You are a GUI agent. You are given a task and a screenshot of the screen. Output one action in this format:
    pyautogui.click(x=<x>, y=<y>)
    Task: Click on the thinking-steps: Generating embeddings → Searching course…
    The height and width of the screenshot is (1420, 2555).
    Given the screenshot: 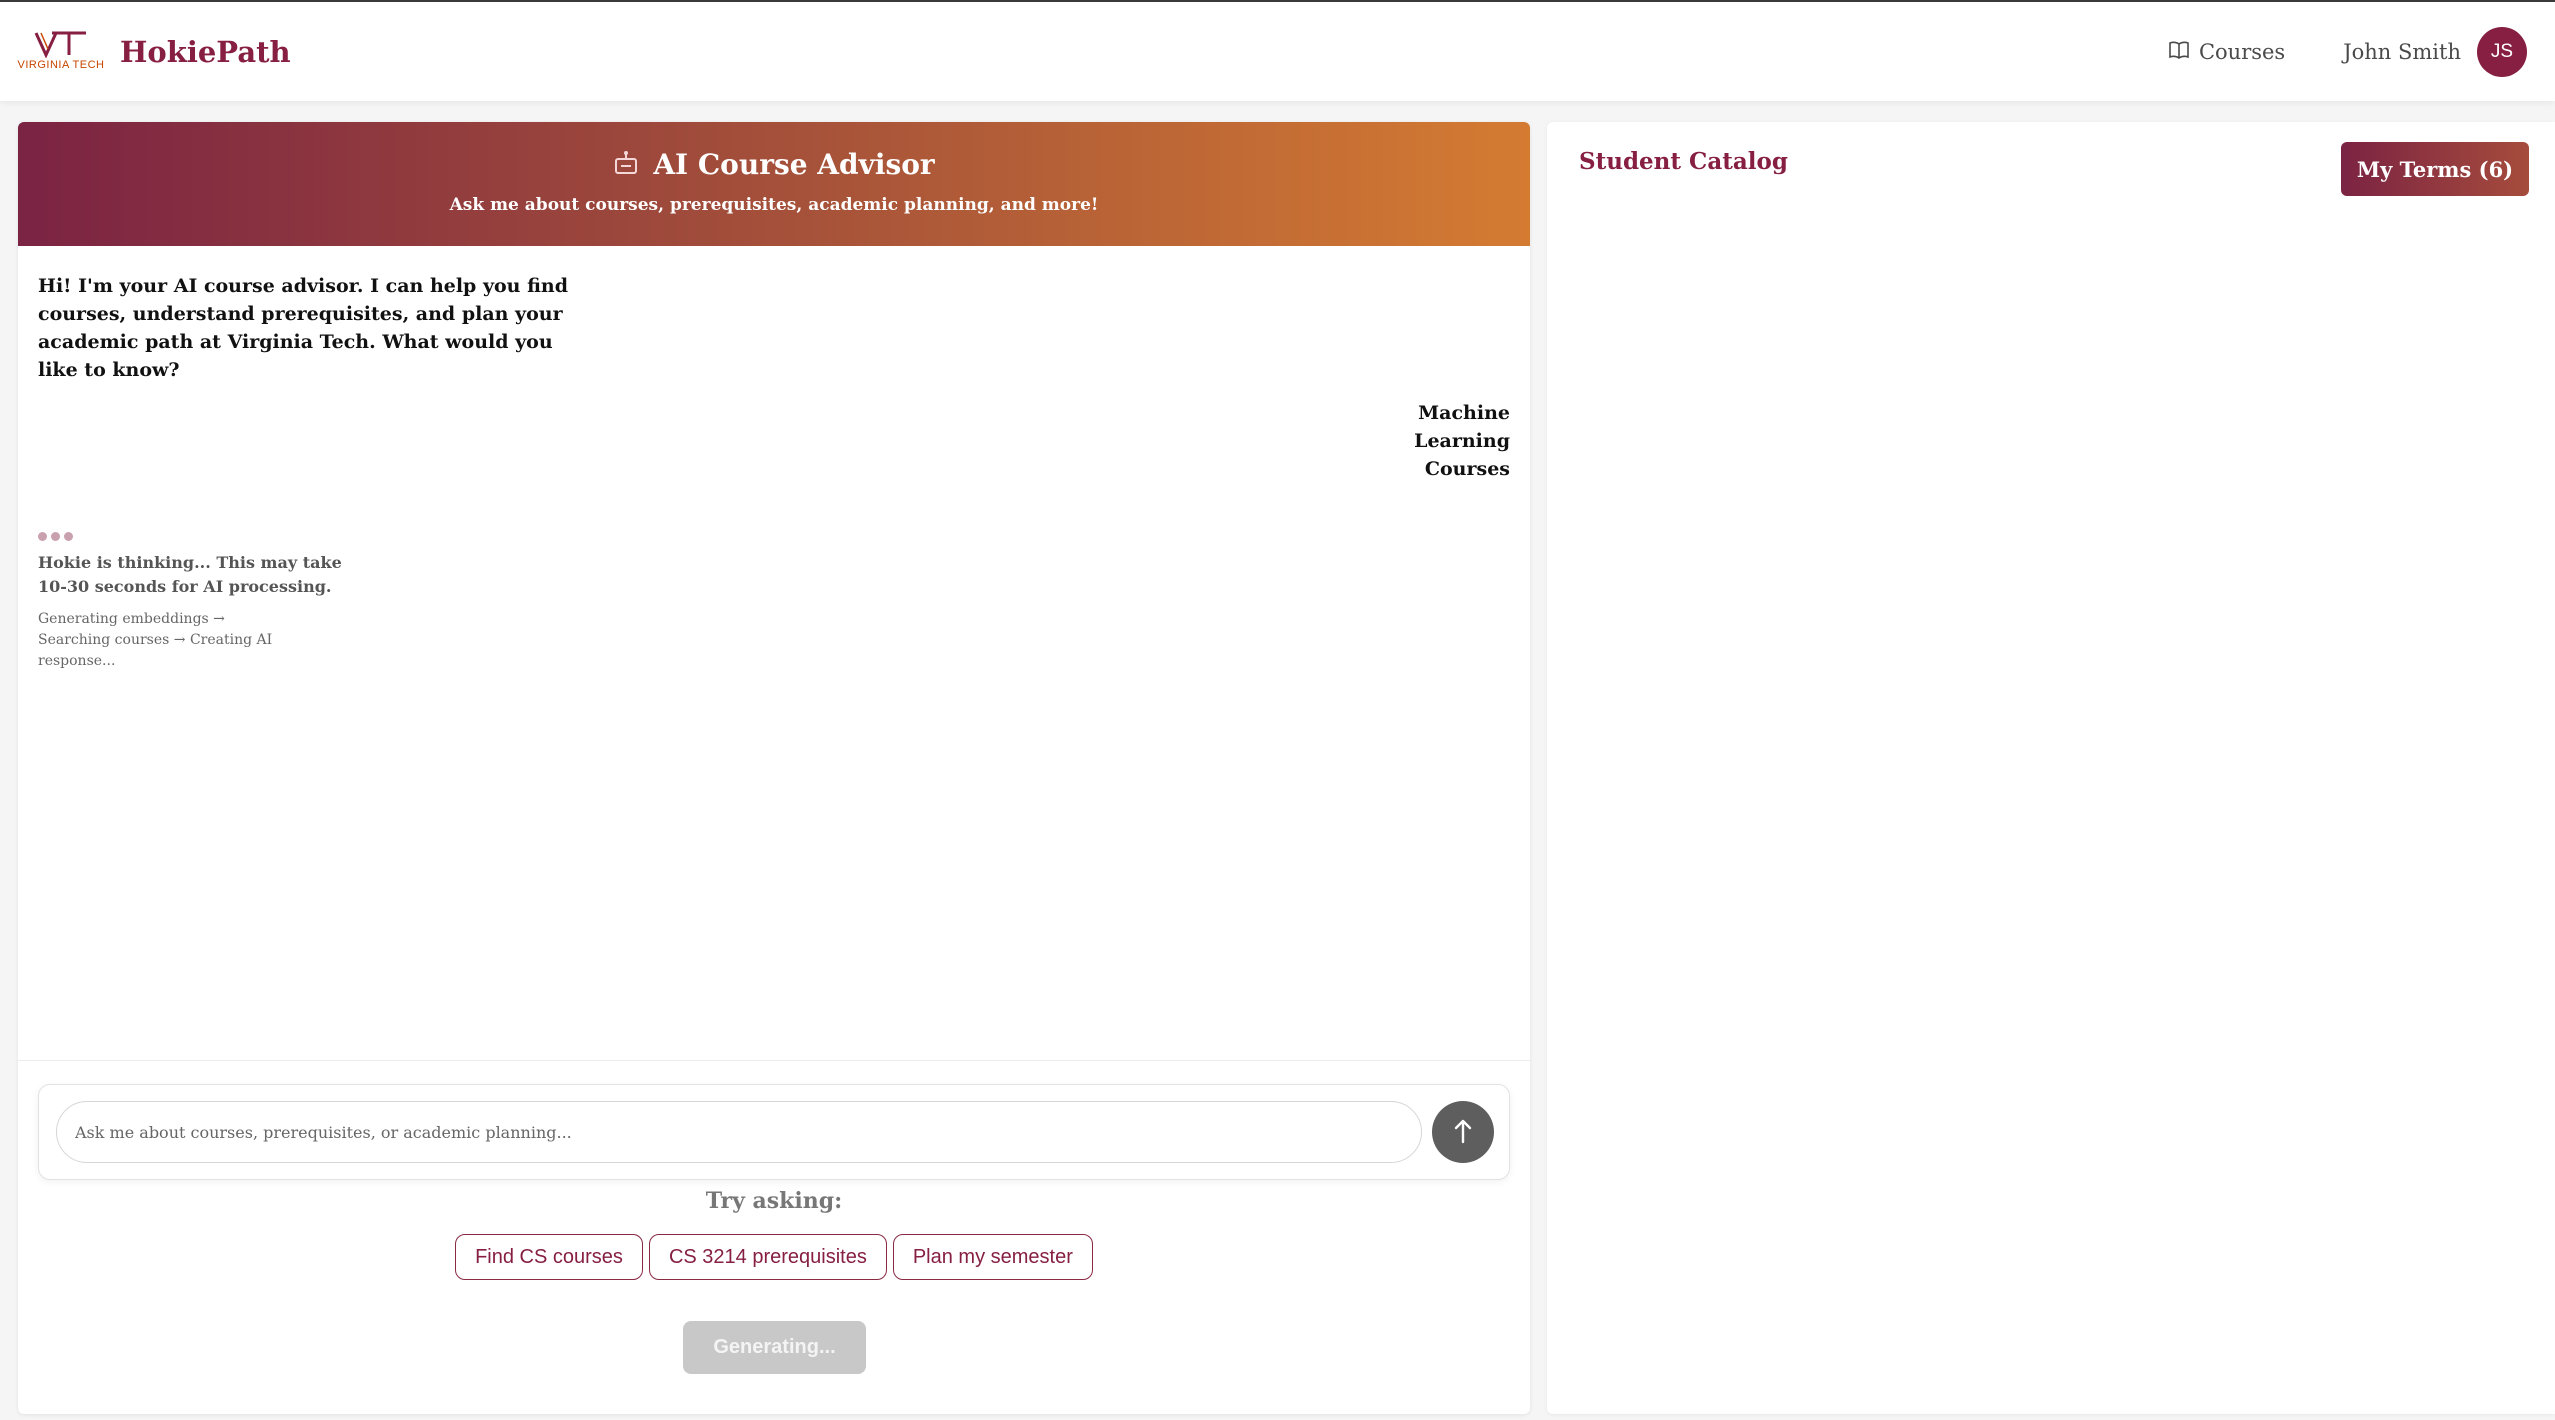 What is the action you would take?
    pyautogui.click(x=155, y=640)
    